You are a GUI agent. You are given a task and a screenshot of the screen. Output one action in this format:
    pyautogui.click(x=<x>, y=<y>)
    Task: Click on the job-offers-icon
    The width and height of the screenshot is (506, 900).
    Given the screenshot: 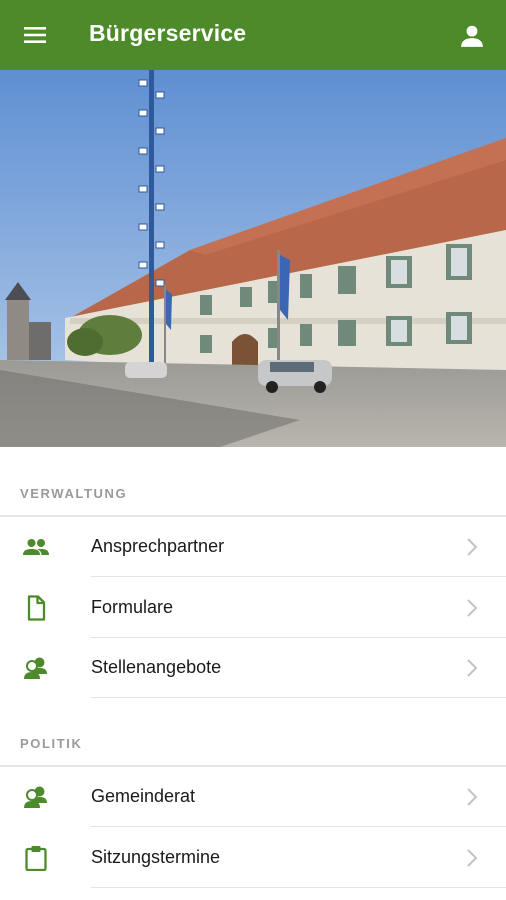 What is the action you would take?
    pyautogui.click(x=36, y=668)
    